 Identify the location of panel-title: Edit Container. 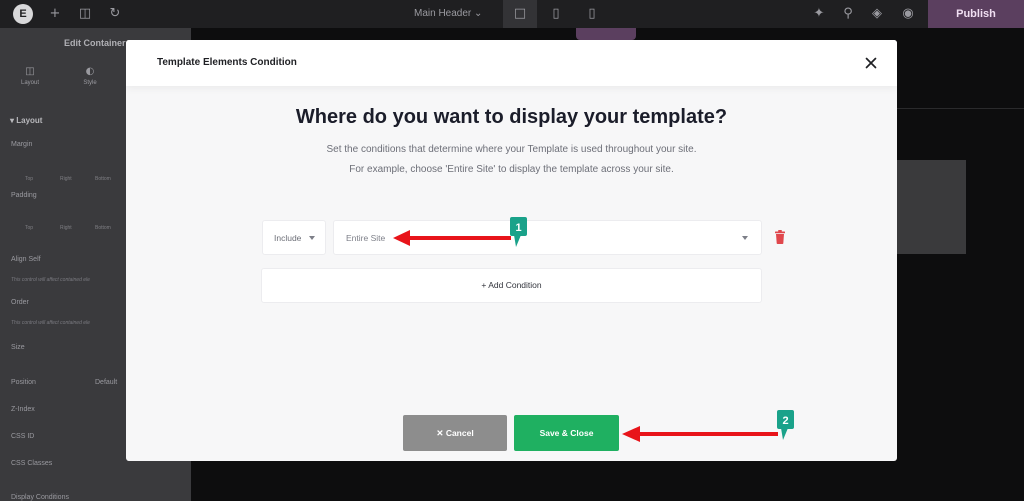
(95, 43).